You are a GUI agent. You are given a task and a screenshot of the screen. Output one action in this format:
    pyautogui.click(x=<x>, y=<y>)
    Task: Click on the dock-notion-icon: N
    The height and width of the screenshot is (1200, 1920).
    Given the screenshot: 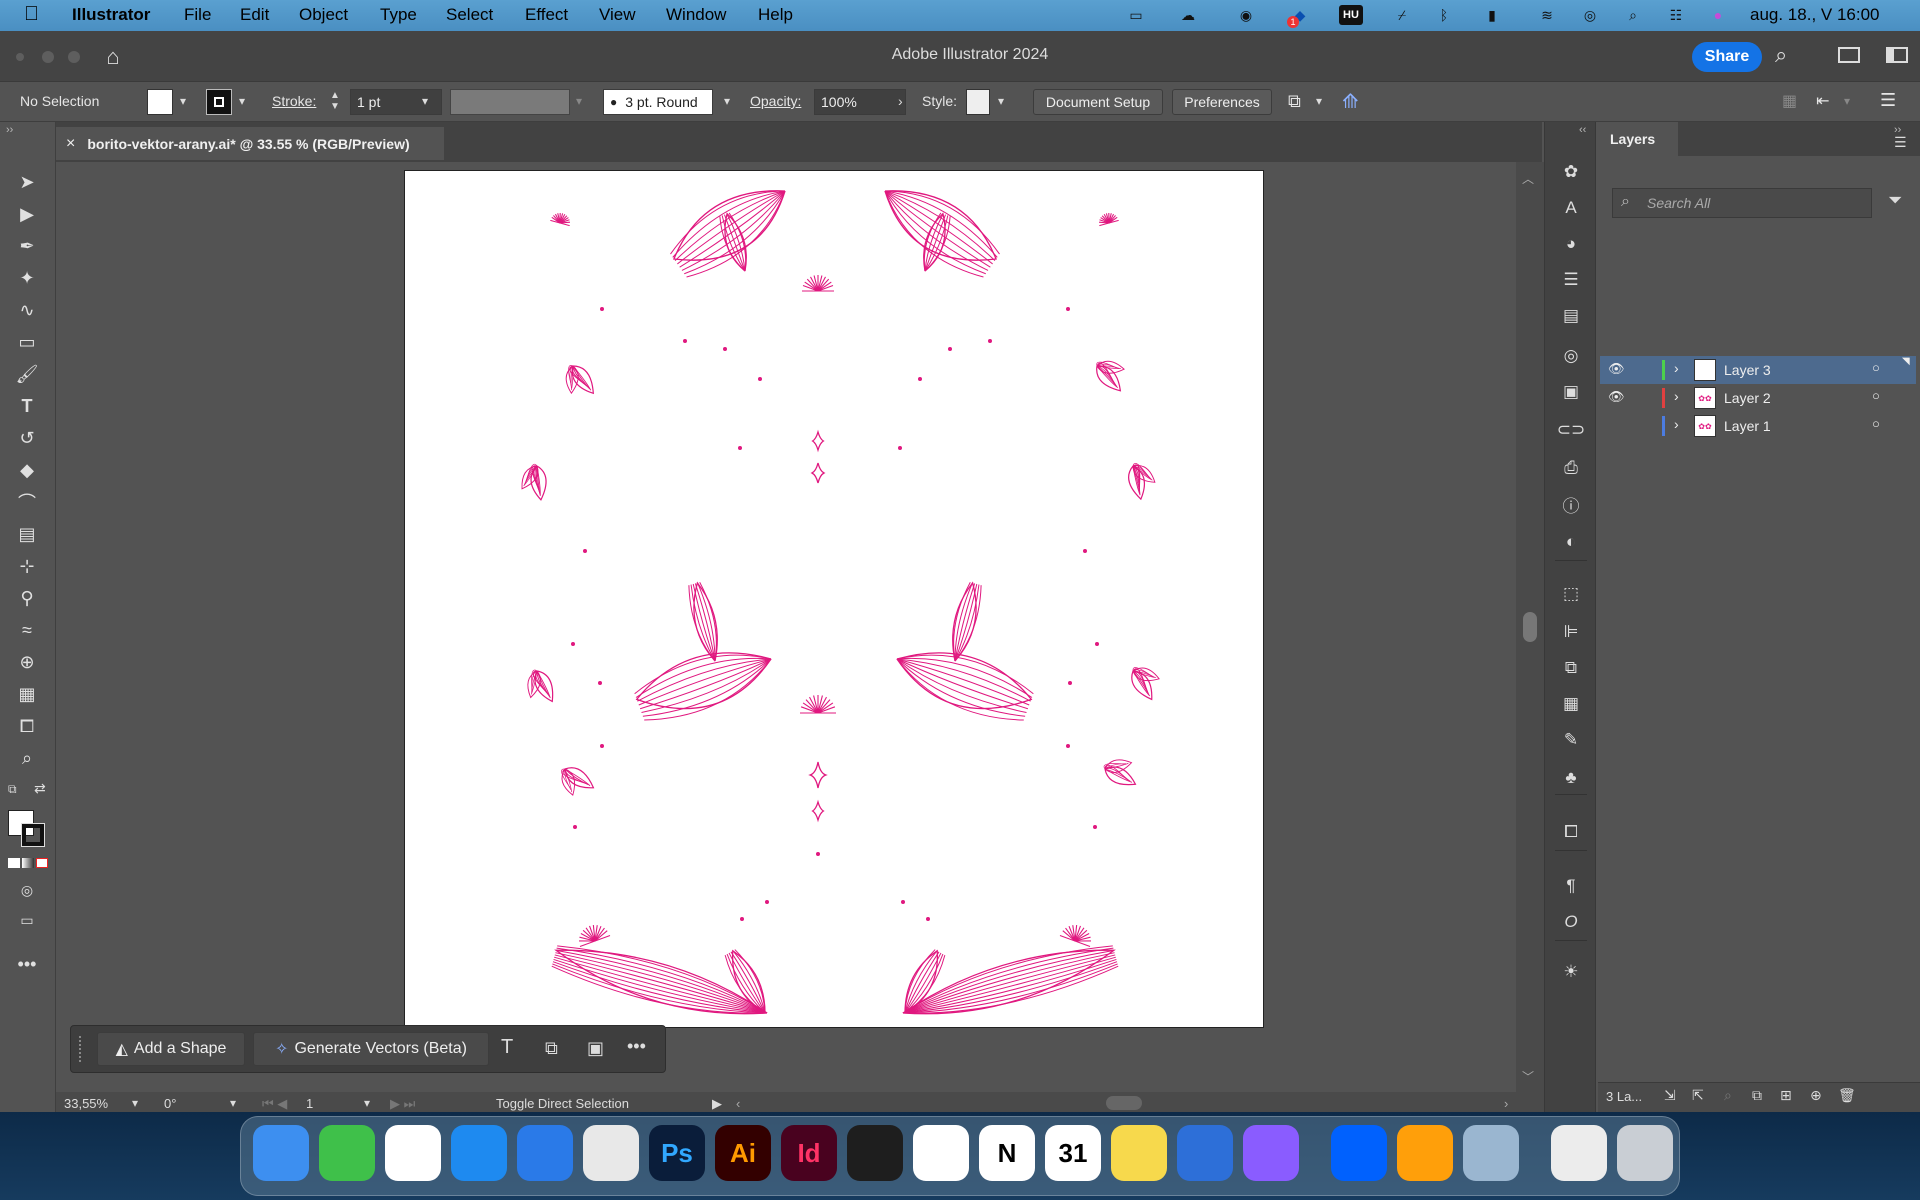 What is the action you would take?
    pyautogui.click(x=1007, y=1153)
    